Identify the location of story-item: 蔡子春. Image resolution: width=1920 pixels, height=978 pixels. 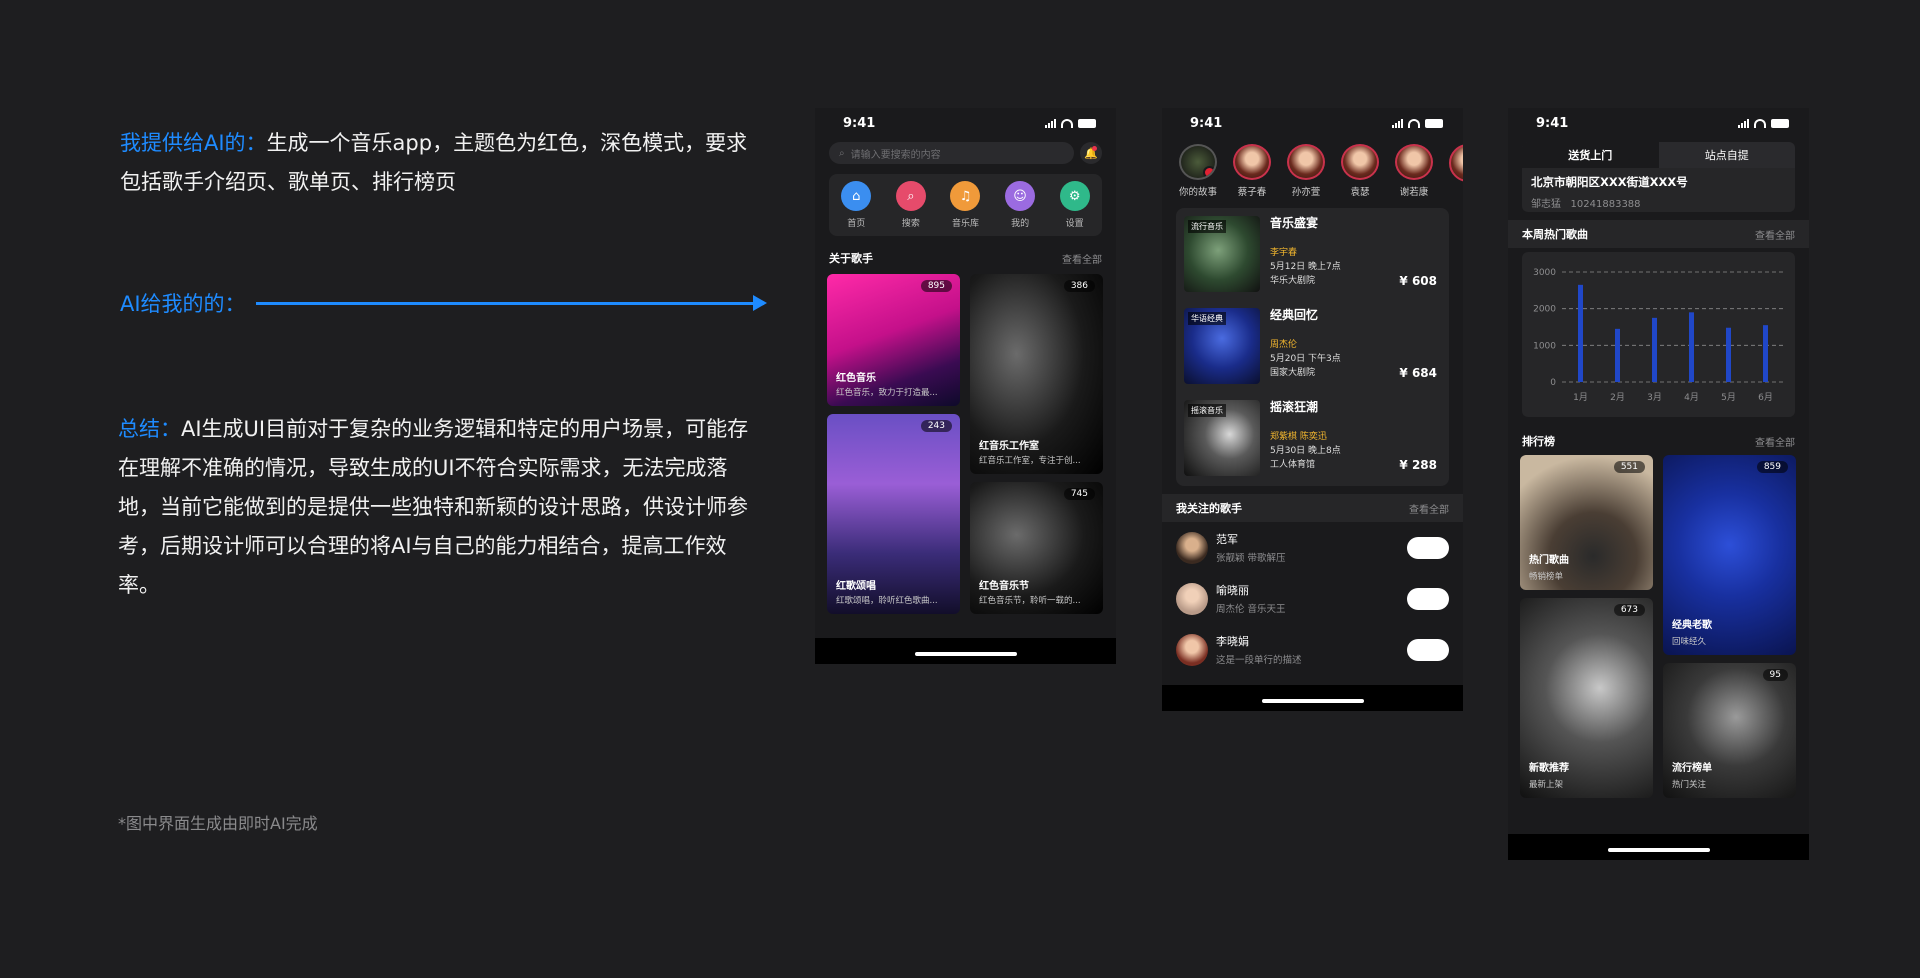
(1252, 171).